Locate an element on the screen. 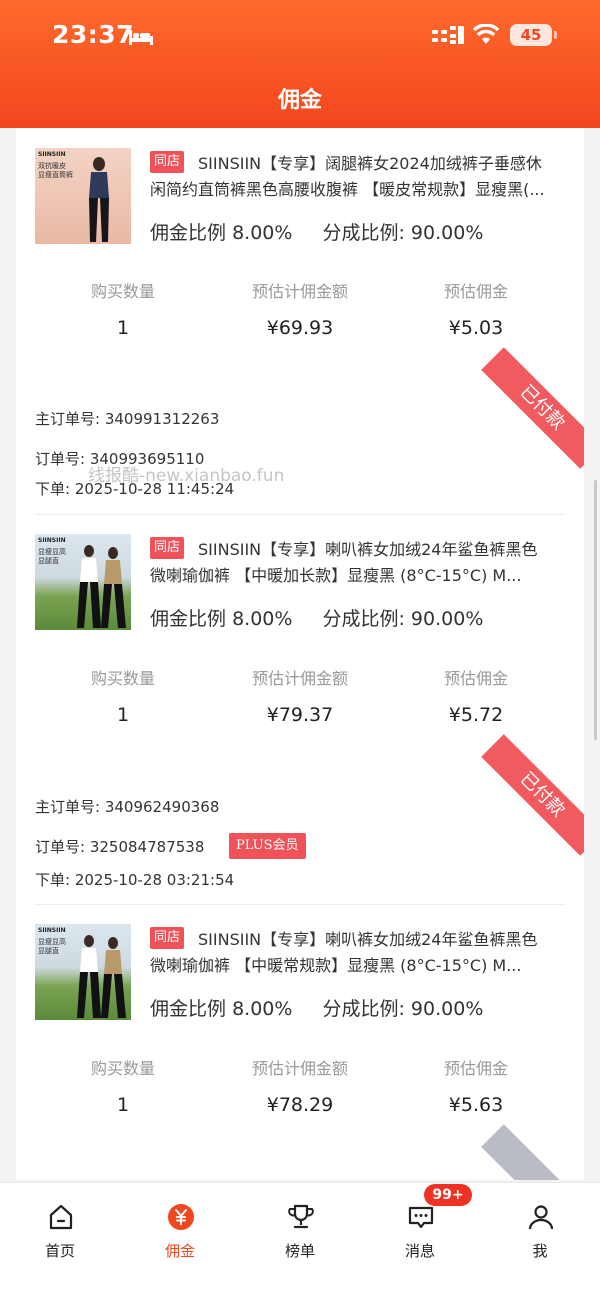 This screenshot has height=1298, width=600. main-order-no: 340991312263 is located at coordinates (162, 419).